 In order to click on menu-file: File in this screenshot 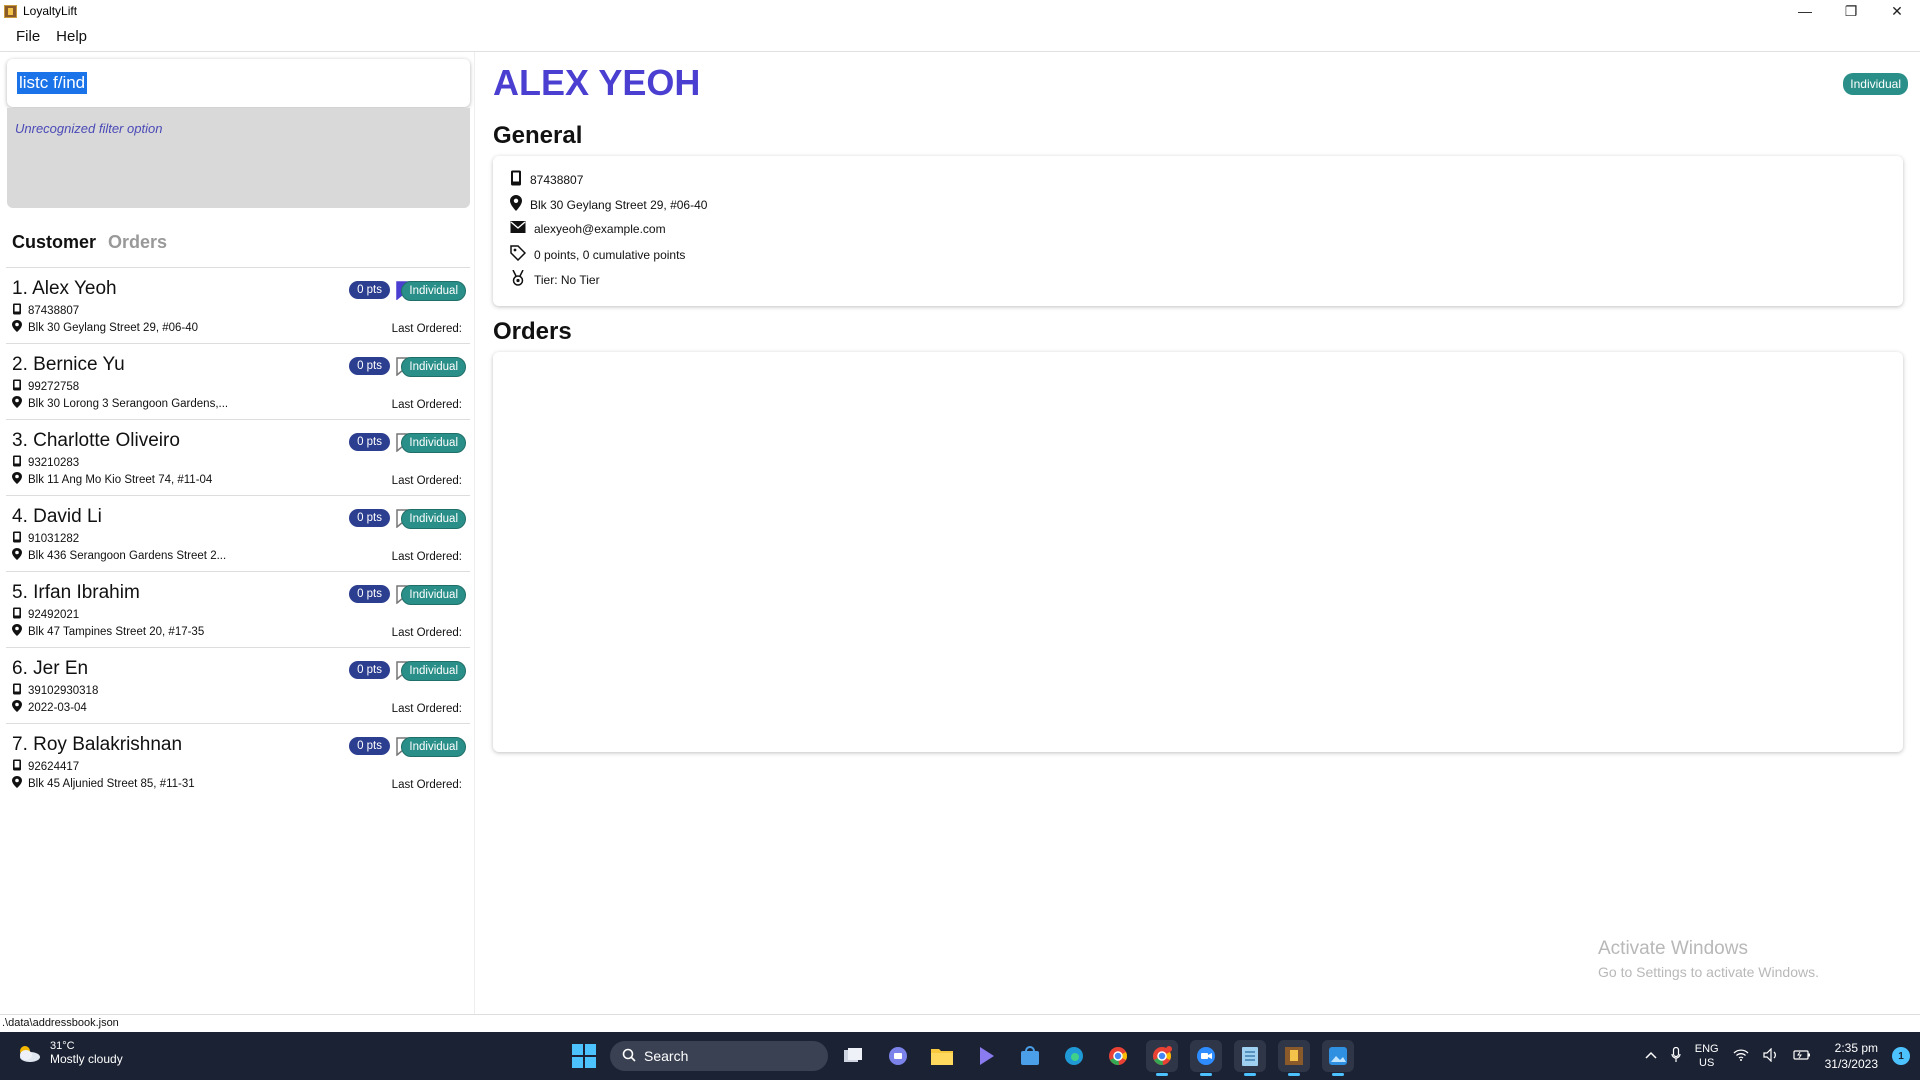, I will do `click(28, 36)`.